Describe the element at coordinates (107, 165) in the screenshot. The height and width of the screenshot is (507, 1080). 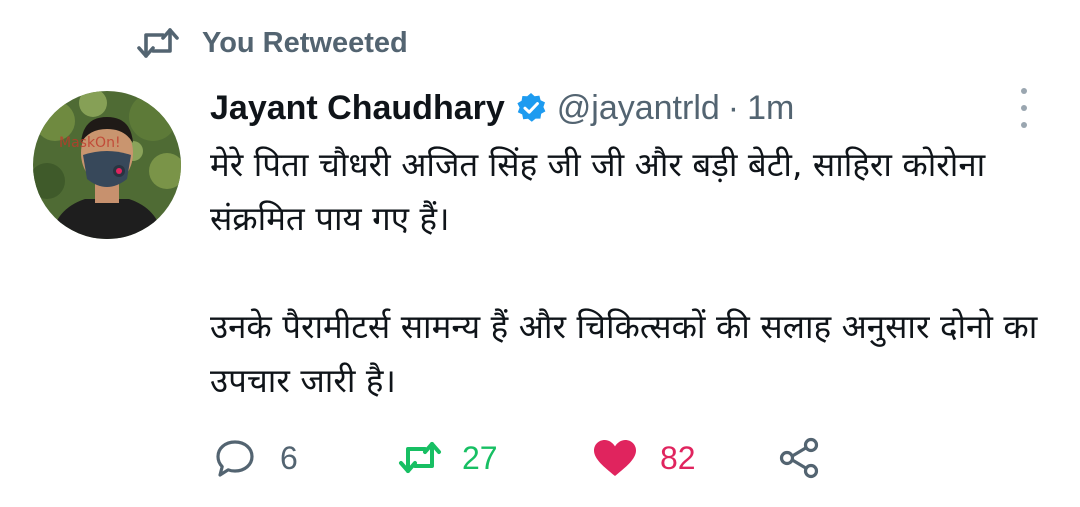
I see `avatar: MaskOn!` at that location.